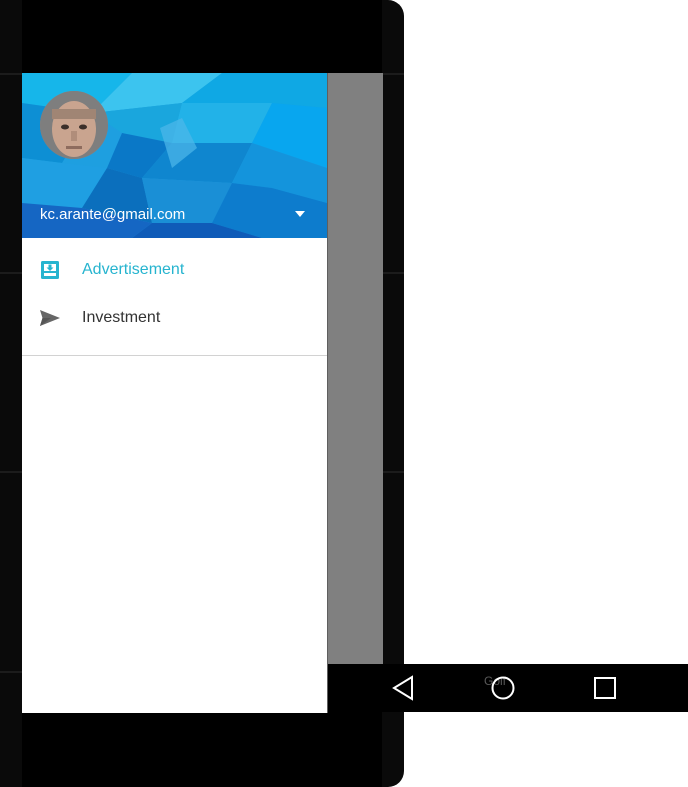  Describe the element at coordinates (404, 688) in the screenshot. I see `back-triangle-icon` at that location.